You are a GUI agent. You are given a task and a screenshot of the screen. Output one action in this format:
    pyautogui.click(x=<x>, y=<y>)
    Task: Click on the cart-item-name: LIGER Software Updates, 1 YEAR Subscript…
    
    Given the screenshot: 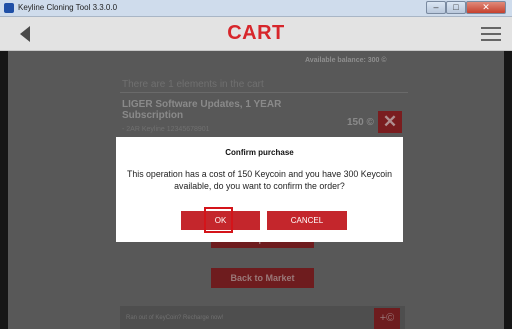 What is the action you would take?
    pyautogui.click(x=202, y=110)
    